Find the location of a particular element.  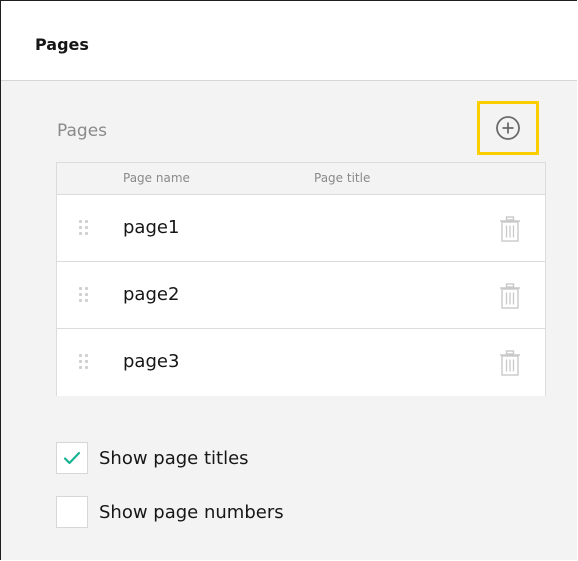

show-page-titles-checkbox is located at coordinates (72, 458).